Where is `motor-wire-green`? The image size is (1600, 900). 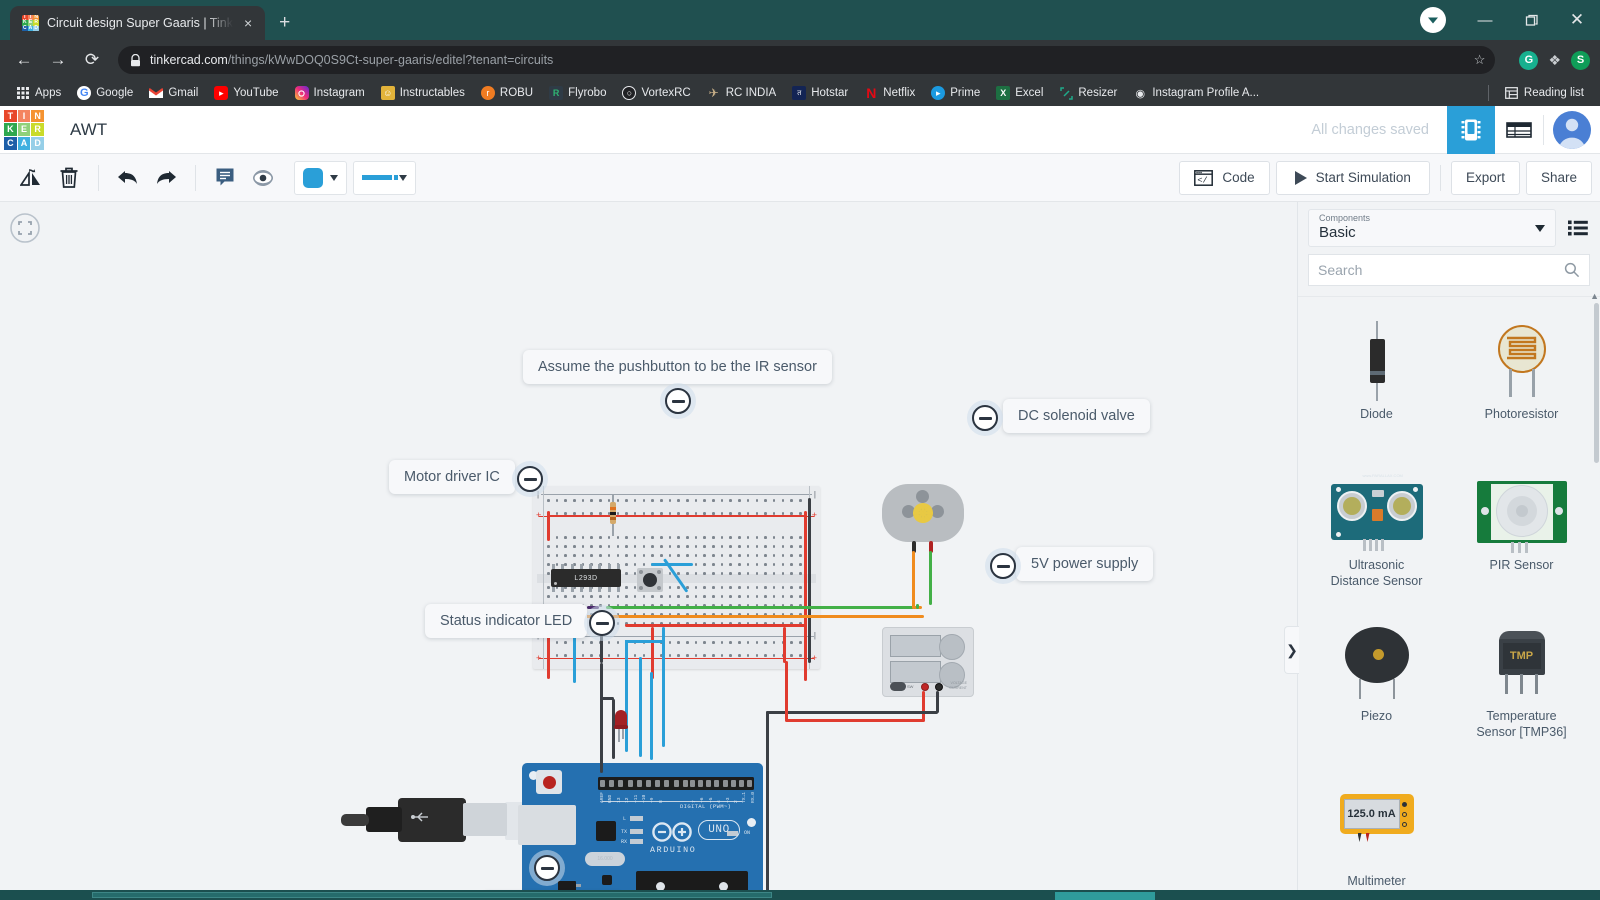 motor-wire-green is located at coordinates (930, 578).